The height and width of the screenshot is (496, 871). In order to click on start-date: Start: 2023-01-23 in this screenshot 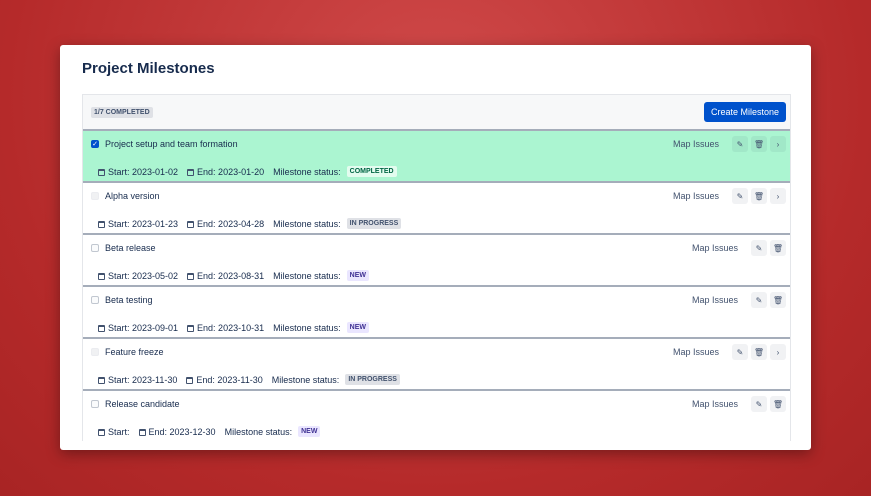, I will do `click(138, 224)`.